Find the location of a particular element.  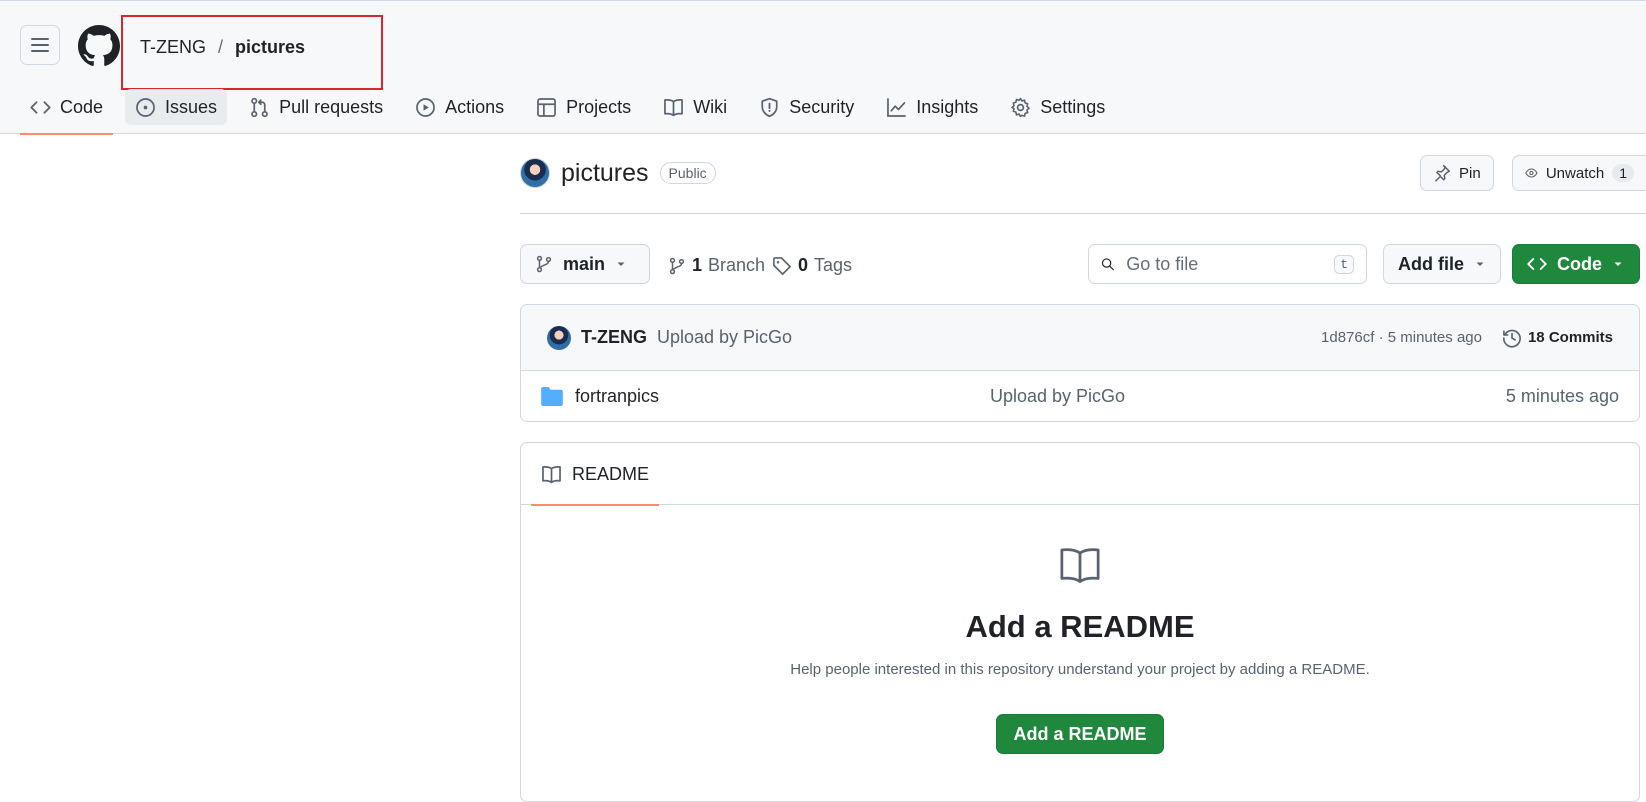

commit-hash-and-time: 1d876cf · 5 minutes ago is located at coordinates (1401, 337).